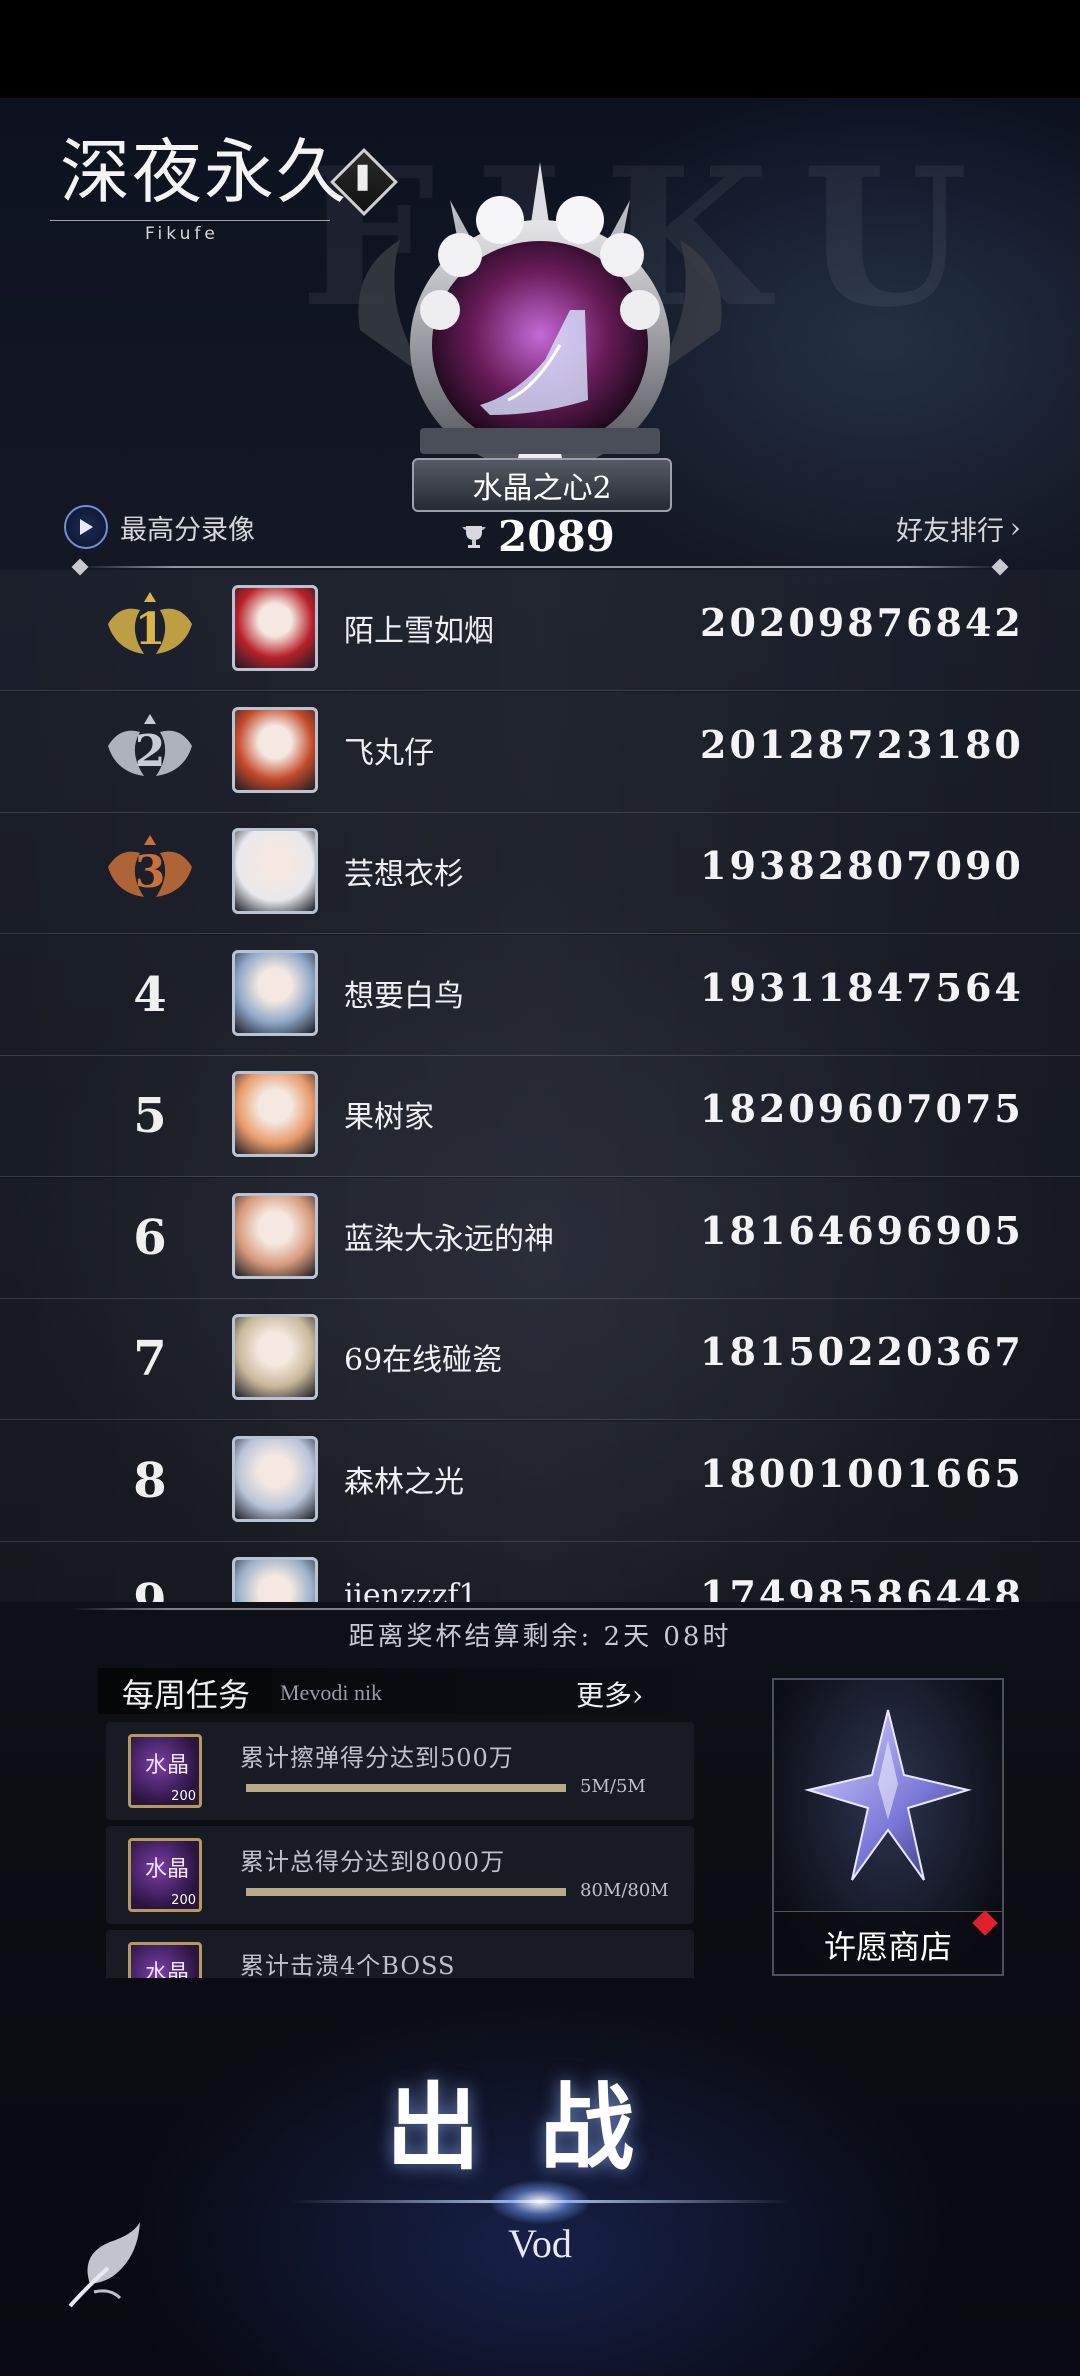 The image size is (1080, 2376). Describe the element at coordinates (540, 873) in the screenshot. I see `leaderboard-row: 3 芸想衣杉 19382807090` at that location.